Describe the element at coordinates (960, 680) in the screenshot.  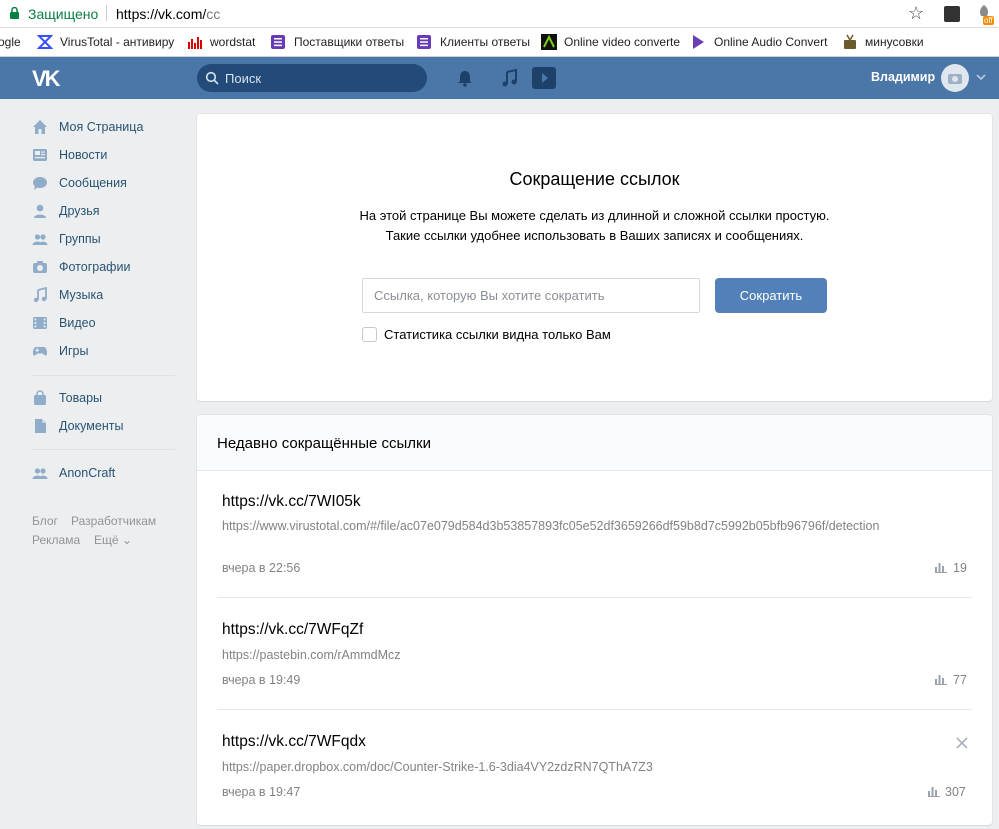
I see `views-count: 77` at that location.